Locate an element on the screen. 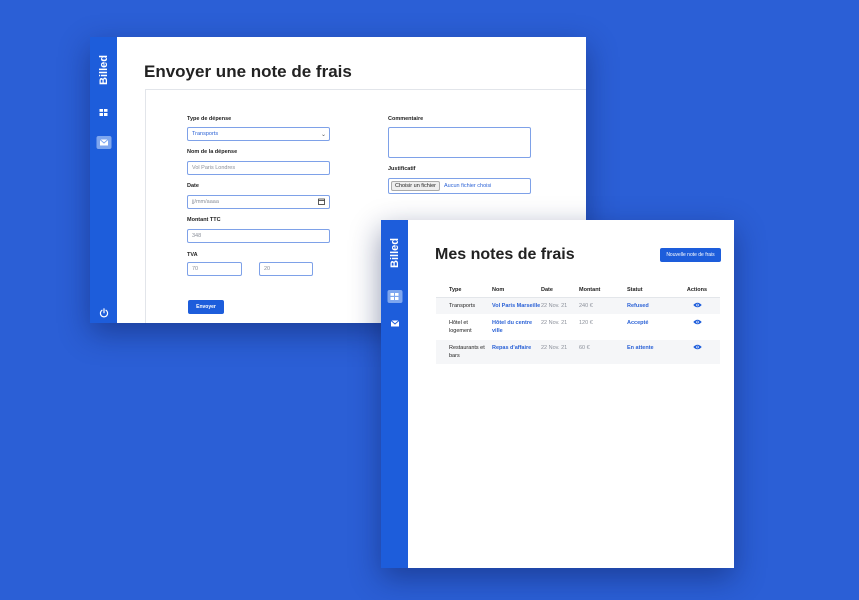 This screenshot has width=859, height=600. row-nom: Hôtel du centre ville is located at coordinates (512, 327).